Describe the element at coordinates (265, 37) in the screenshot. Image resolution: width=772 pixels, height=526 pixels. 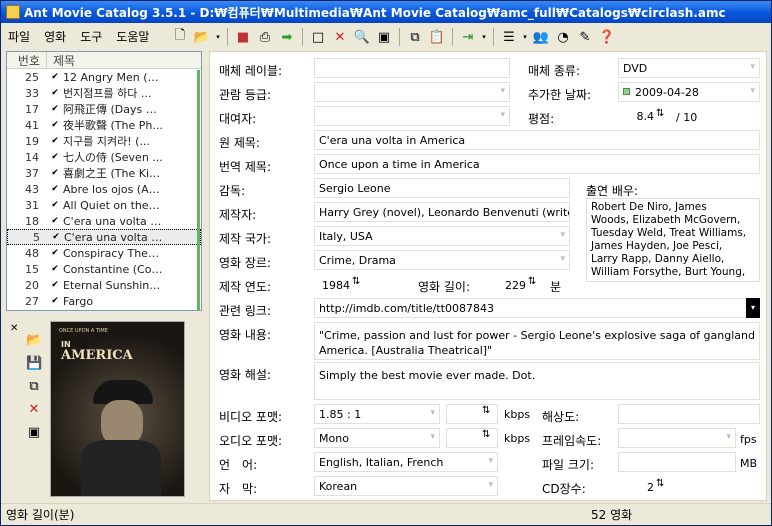
I see `print-icon: ⎙` at that location.